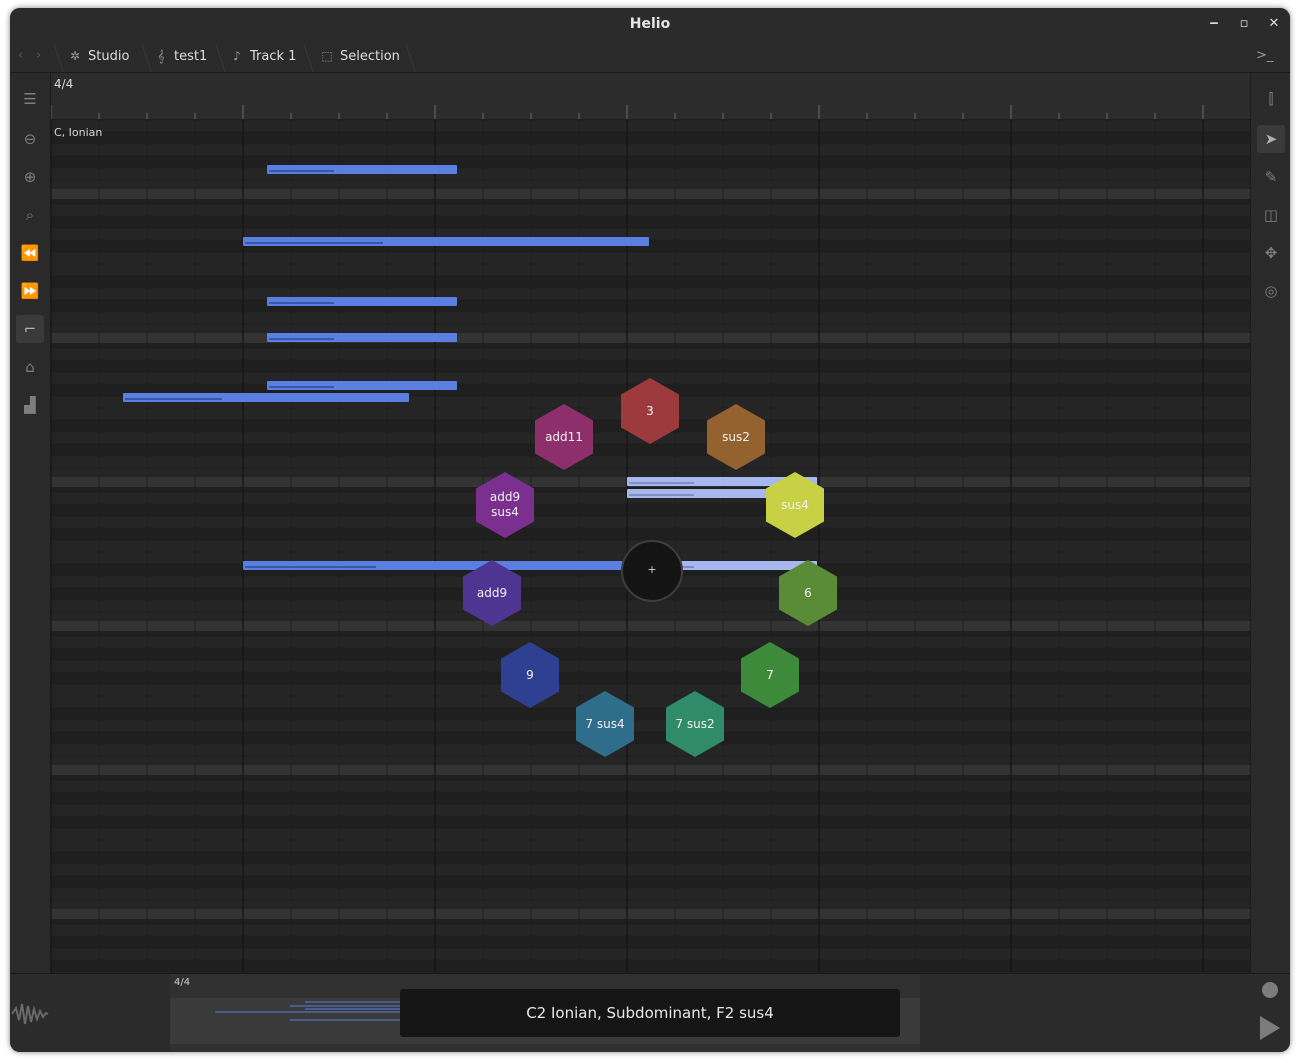 This screenshot has height=1063, width=1300. What do you see at coordinates (1244, 24) in the screenshot?
I see `maximize-icon: ▫` at bounding box center [1244, 24].